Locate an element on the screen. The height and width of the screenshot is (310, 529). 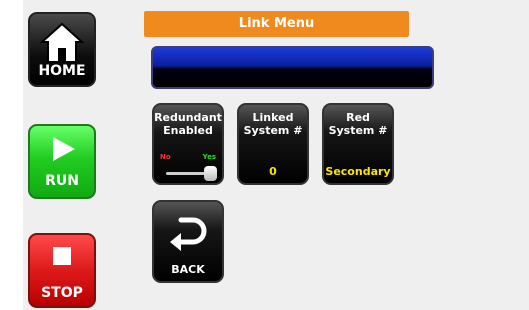
back-button: BACK is located at coordinates (188, 241).